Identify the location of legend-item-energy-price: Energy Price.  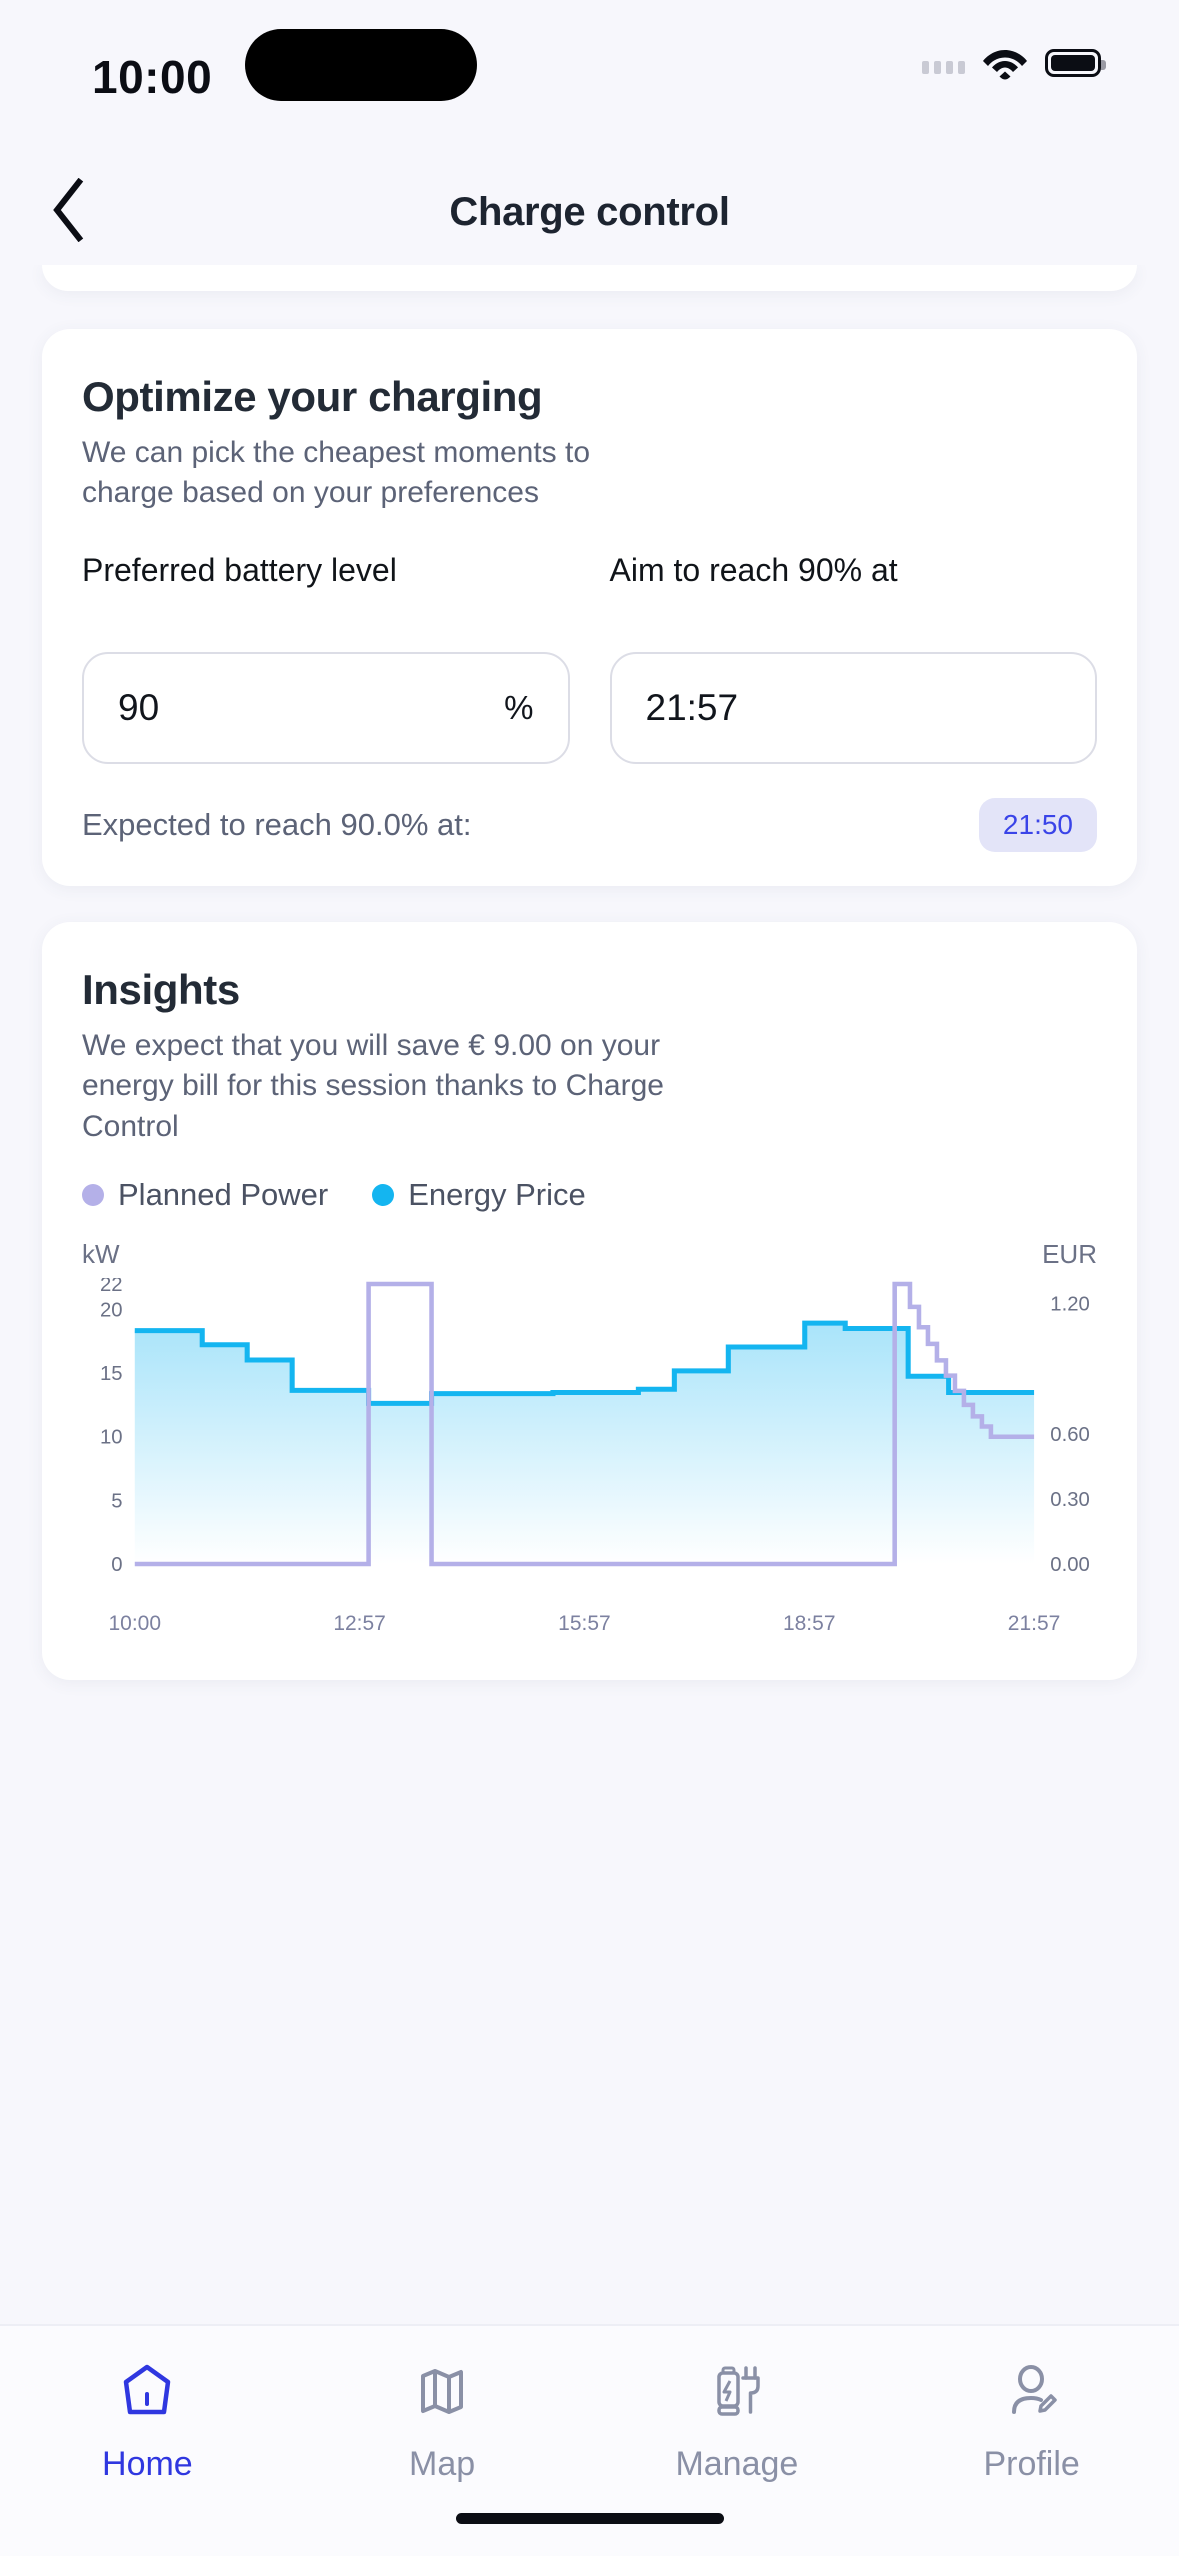
(479, 1194).